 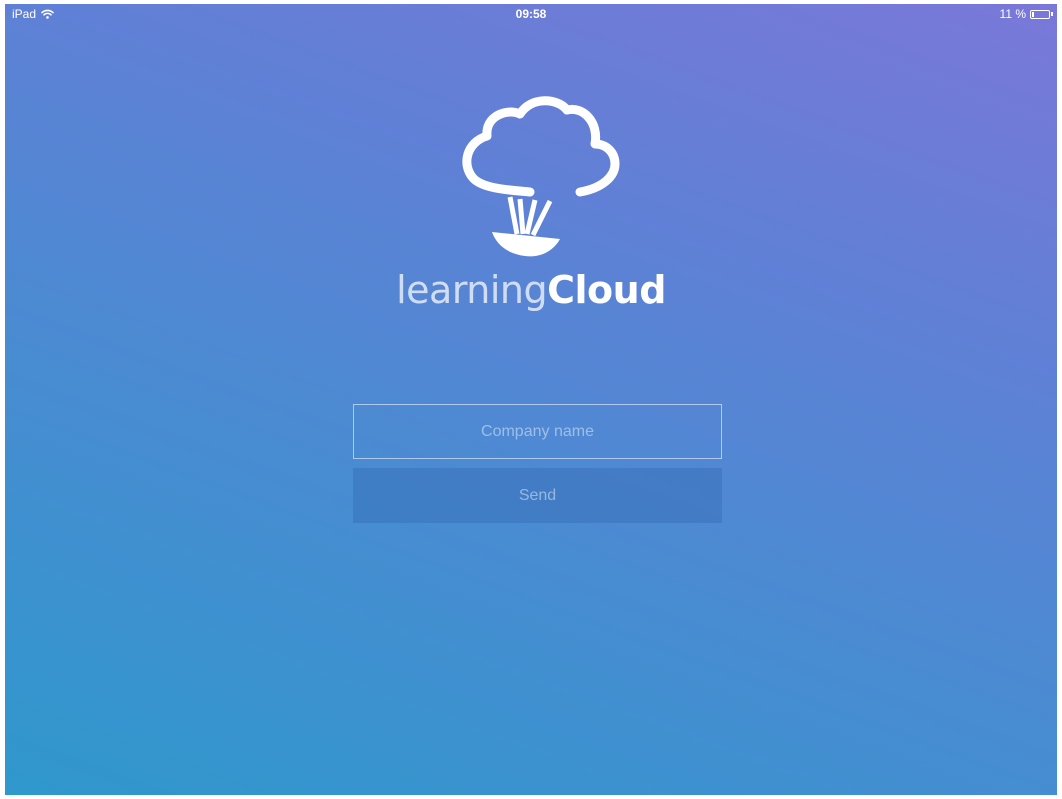 I want to click on brand-name-light: learning, so click(x=472, y=290).